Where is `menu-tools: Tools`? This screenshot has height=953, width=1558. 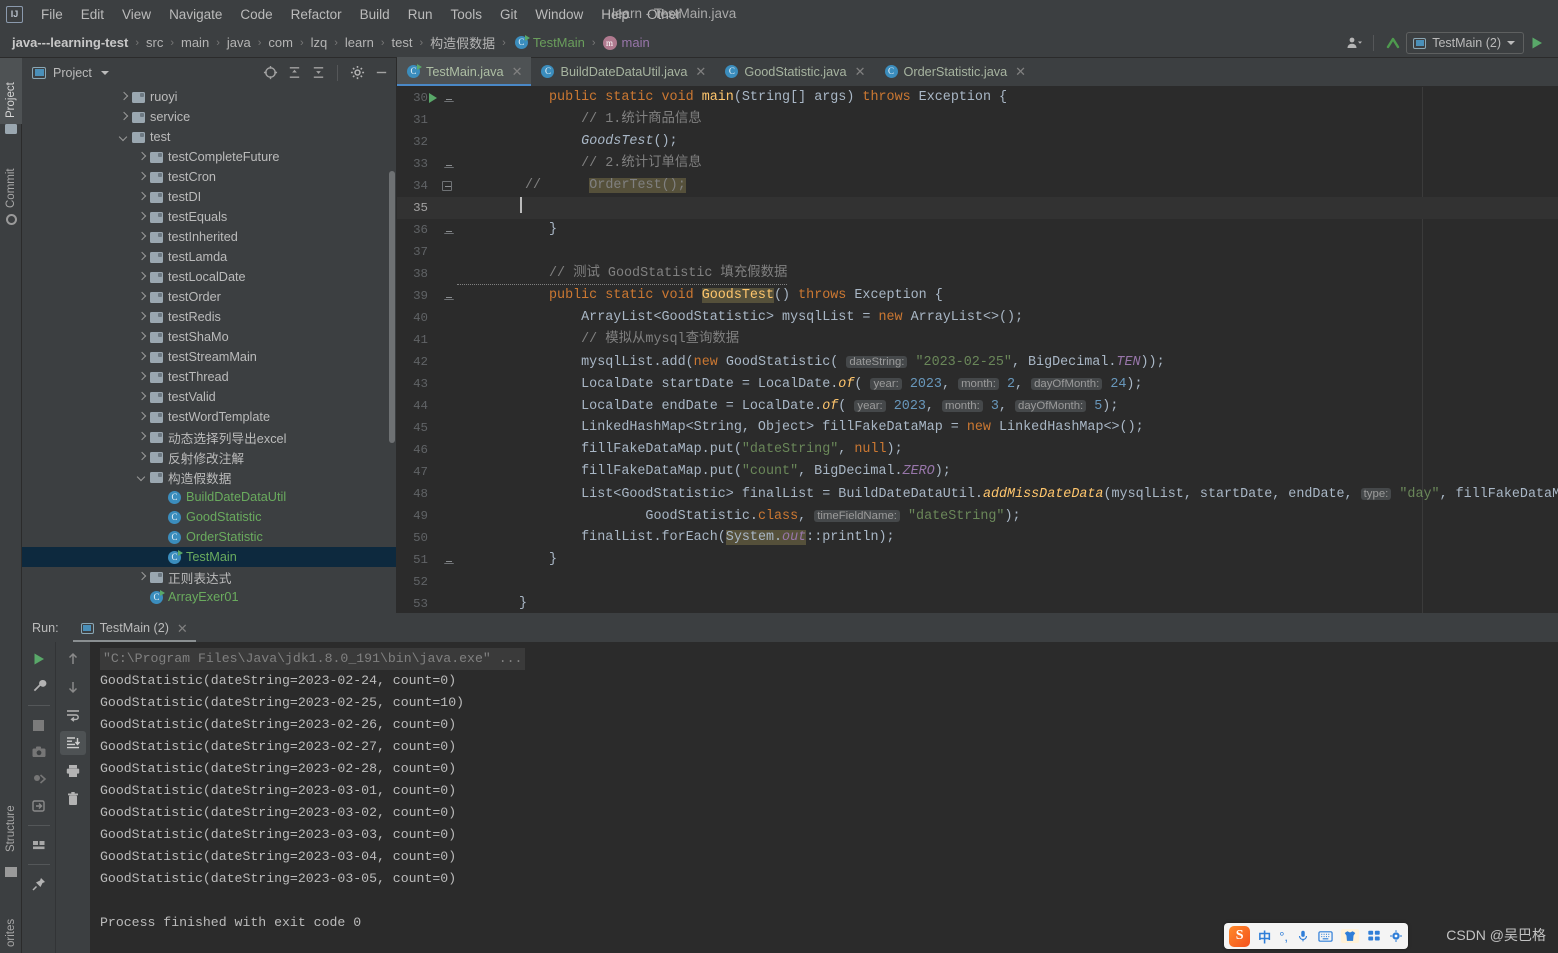
menu-tools: Tools is located at coordinates (466, 14).